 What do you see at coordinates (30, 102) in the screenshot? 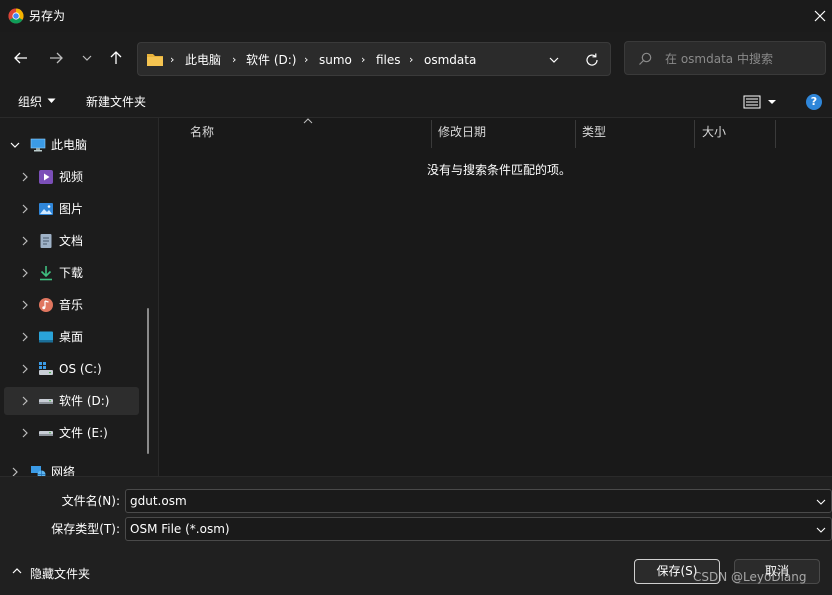
I see `organize-button: 组织` at bounding box center [30, 102].